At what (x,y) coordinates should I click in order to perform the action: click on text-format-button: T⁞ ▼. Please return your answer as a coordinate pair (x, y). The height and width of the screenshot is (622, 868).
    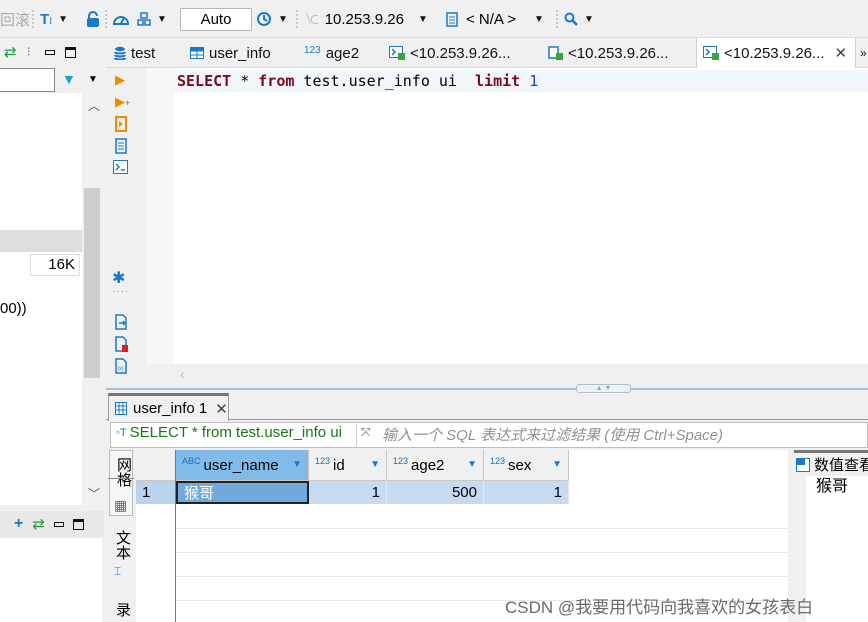
    Looking at the image, I should click on (54, 19).